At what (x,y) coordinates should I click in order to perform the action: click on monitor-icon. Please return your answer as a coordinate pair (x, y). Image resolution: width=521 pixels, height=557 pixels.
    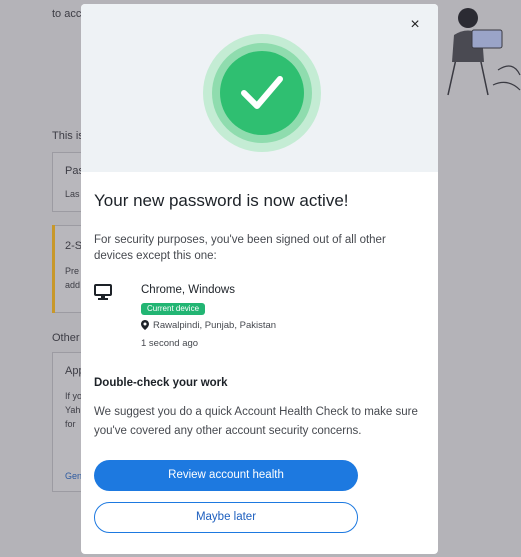
    Looking at the image, I should click on (103, 292).